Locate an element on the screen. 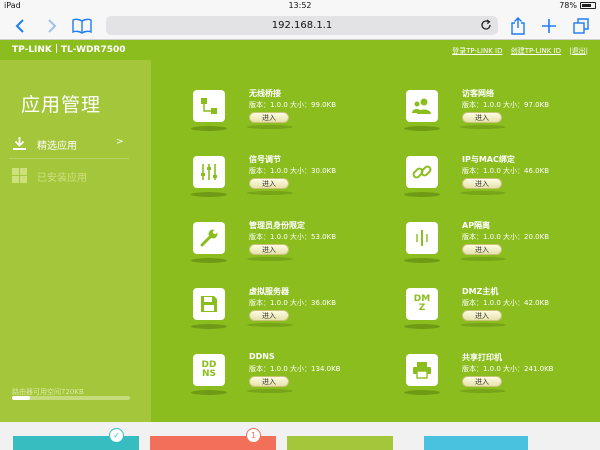  url-bar: 192.168.1.1 is located at coordinates (302, 25).